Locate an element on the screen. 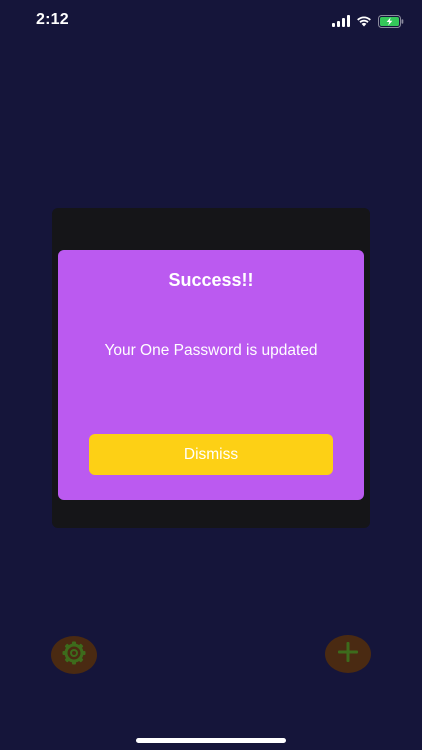  battery-charging-icon is located at coordinates (391, 21).